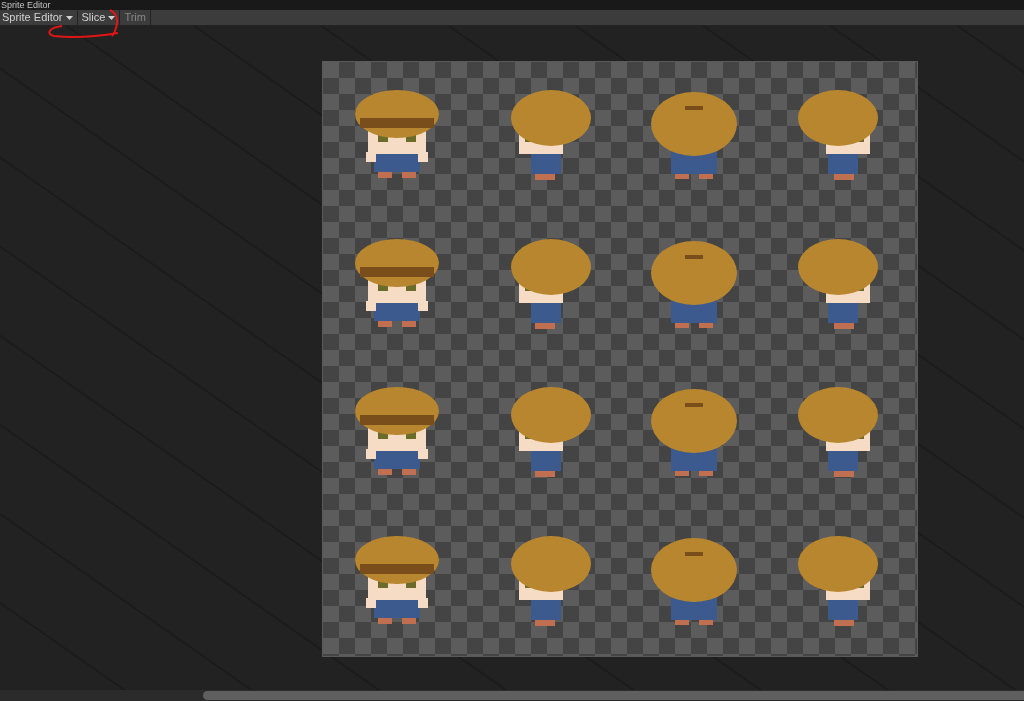  I want to click on dropdown-button: Slice, so click(99, 17).